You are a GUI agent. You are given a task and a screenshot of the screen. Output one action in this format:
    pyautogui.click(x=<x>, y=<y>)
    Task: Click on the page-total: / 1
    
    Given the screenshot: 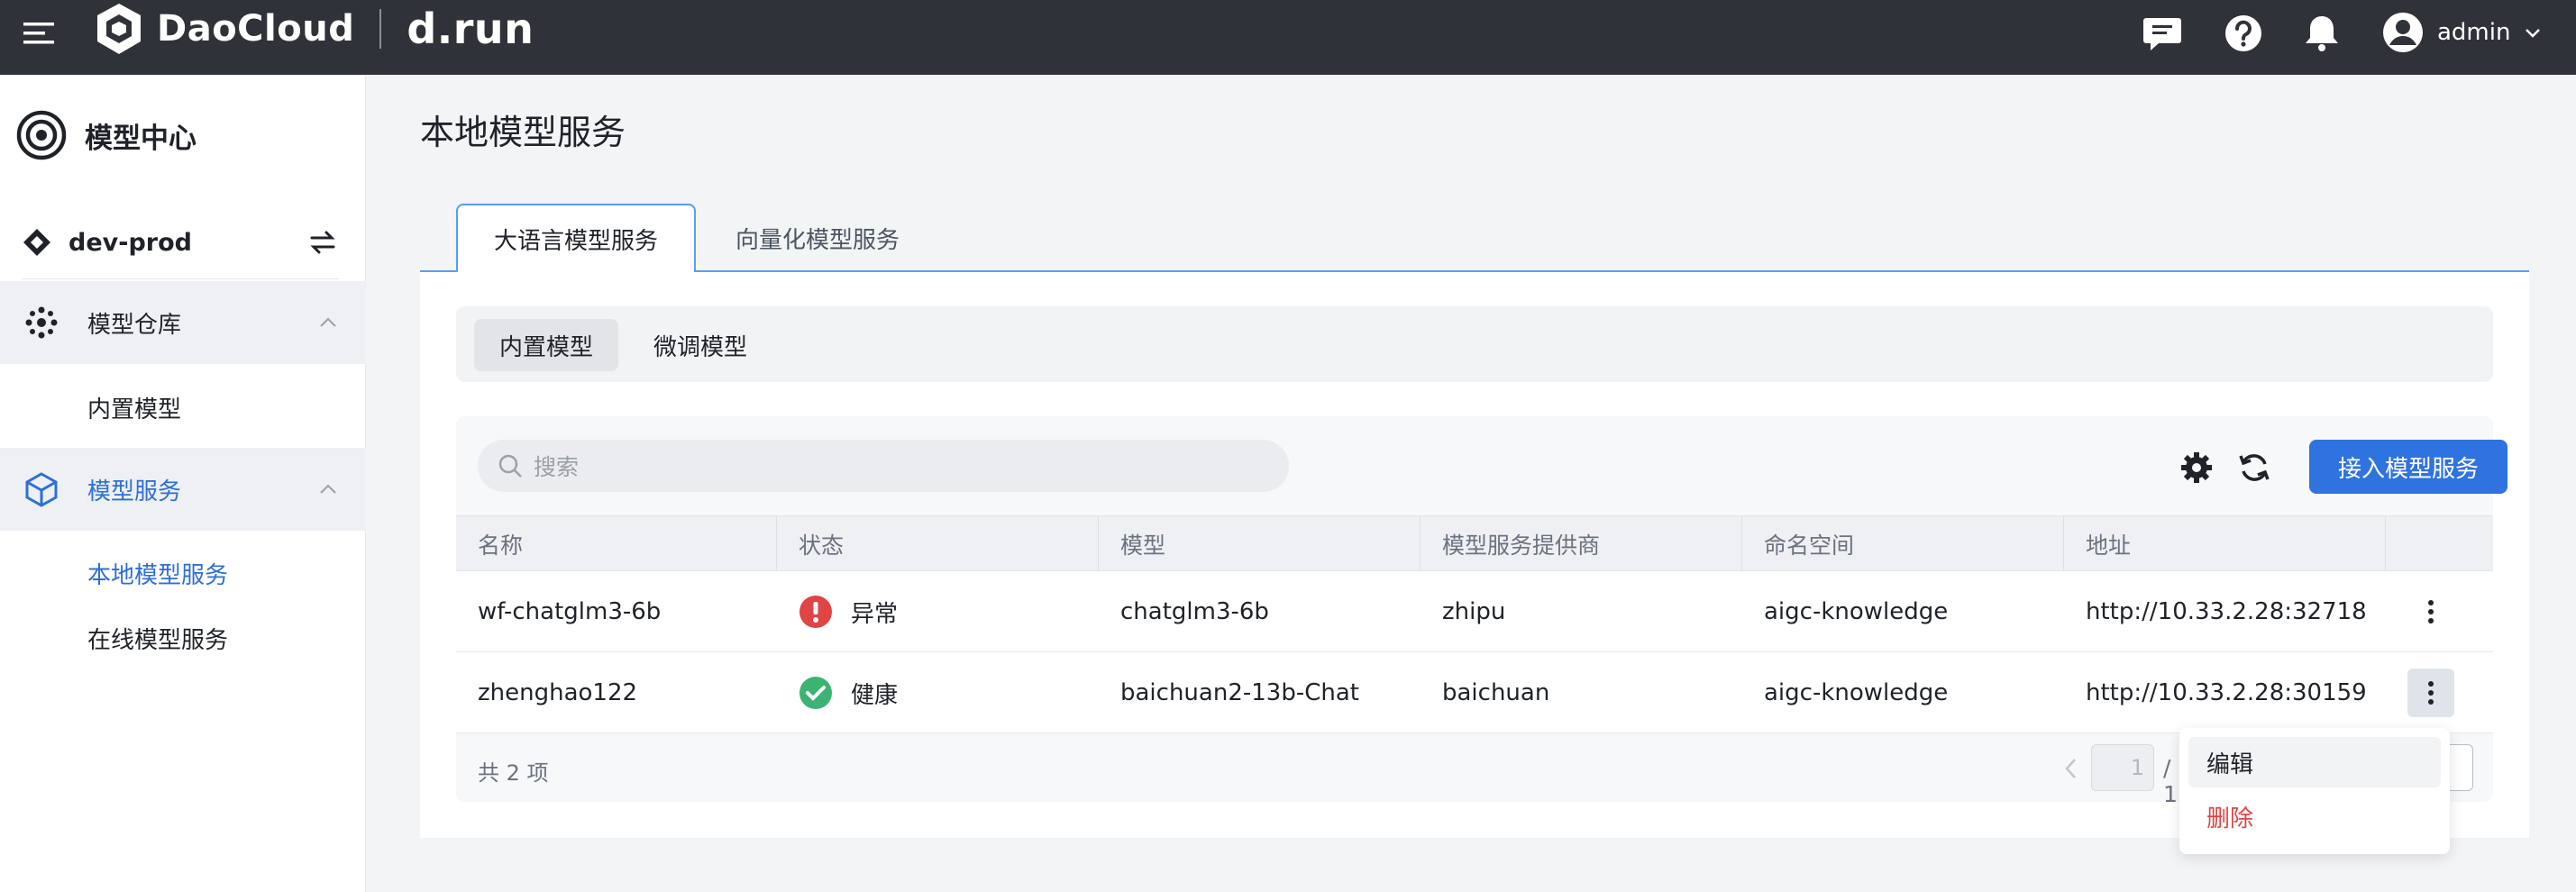 What is the action you would take?
    pyautogui.click(x=2170, y=781)
    